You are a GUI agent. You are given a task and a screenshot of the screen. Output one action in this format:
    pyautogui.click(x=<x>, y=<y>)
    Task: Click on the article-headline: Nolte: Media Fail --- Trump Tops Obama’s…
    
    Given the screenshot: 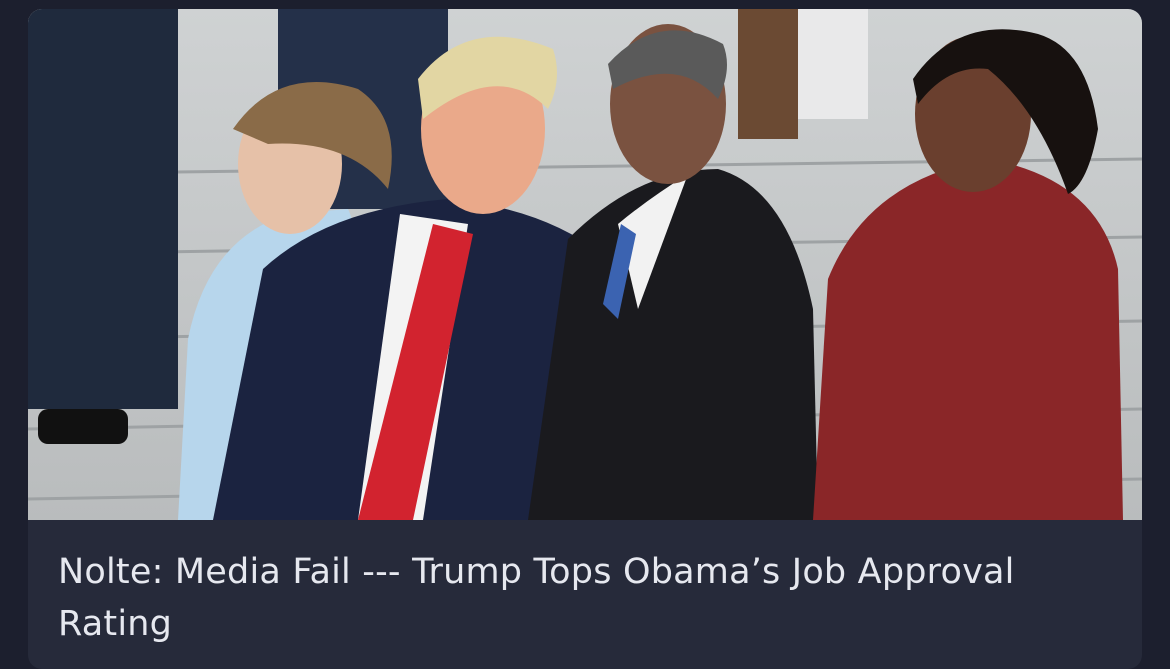 What is the action you would take?
    pyautogui.click(x=588, y=598)
    